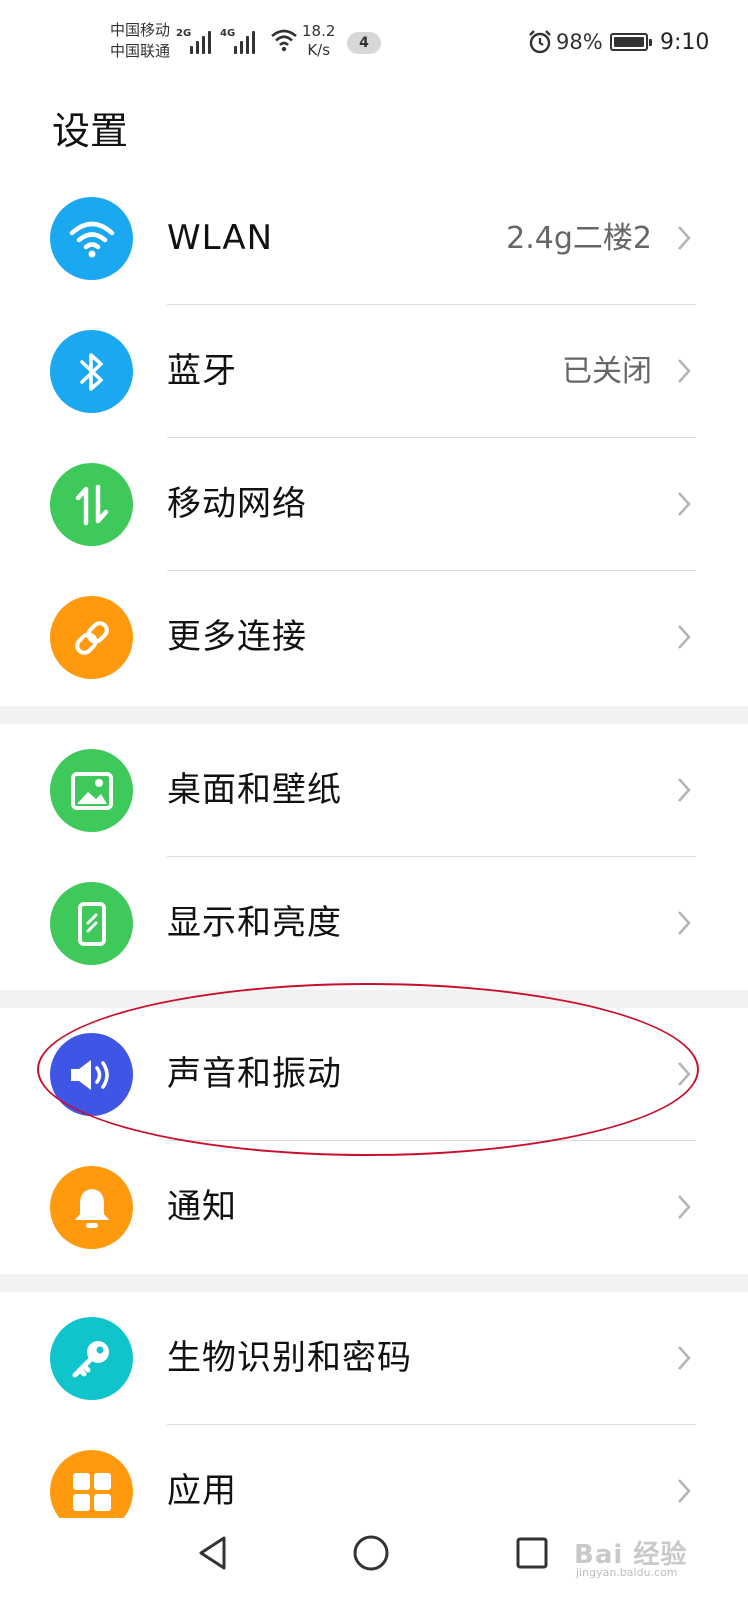  Describe the element at coordinates (374, 1207) in the screenshot. I see `settings-item-notifications: 通知` at that location.